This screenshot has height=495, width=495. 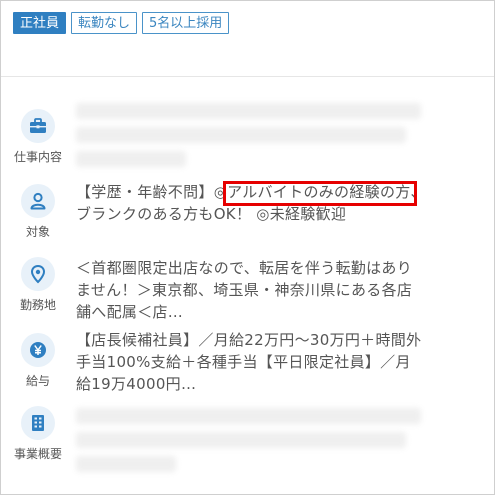 I want to click on location-pin-icon, so click(x=38, y=274).